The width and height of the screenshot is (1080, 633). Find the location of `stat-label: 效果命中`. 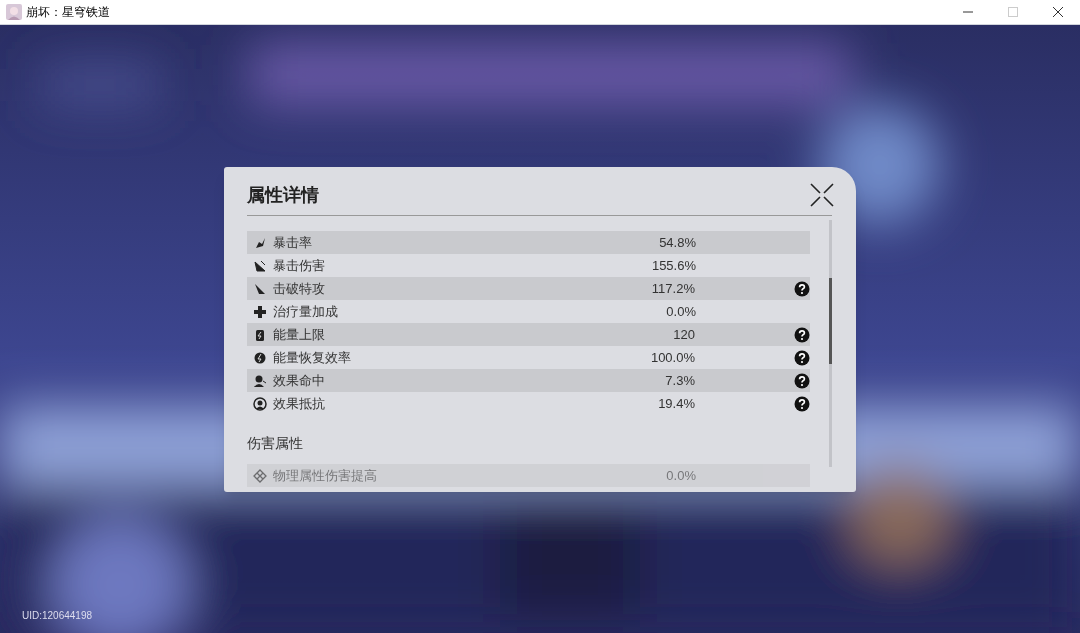

stat-label: 效果命中 is located at coordinates (299, 380).